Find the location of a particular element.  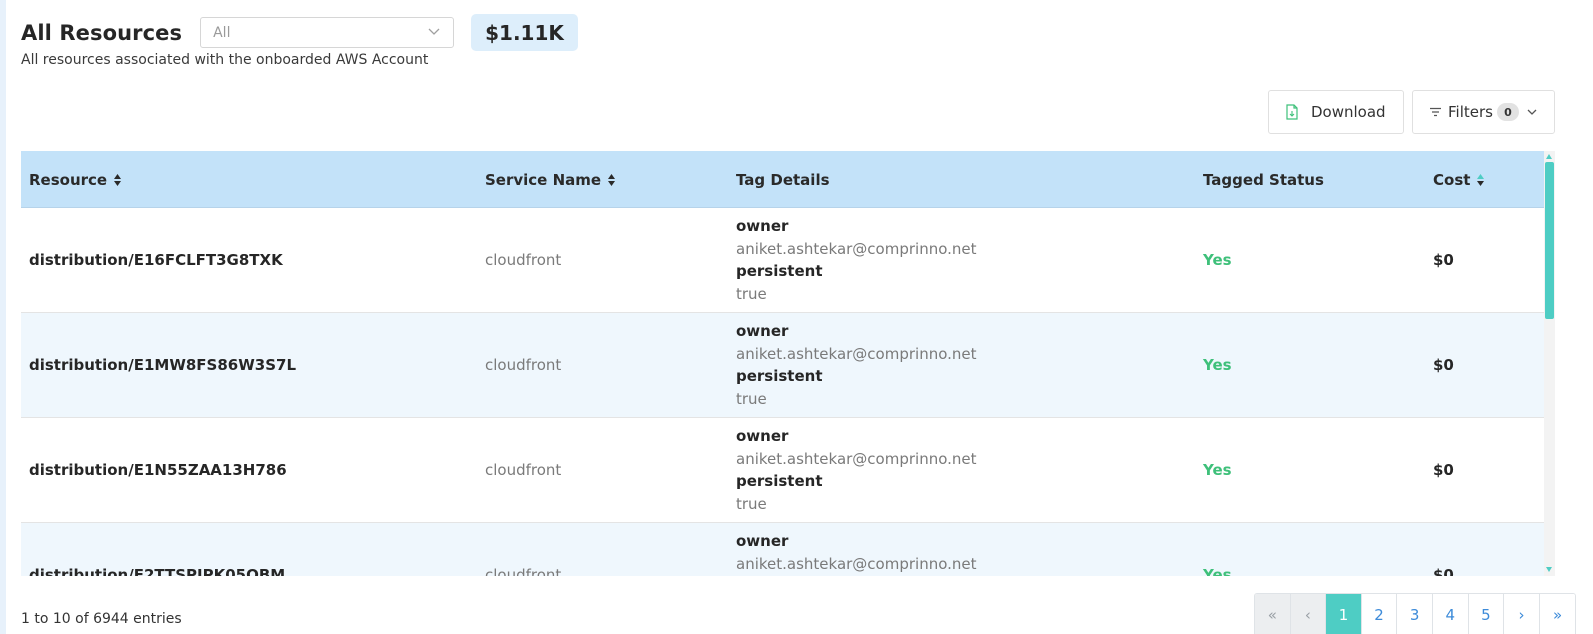

column-header-cost: Cost is located at coordinates (1459, 179).